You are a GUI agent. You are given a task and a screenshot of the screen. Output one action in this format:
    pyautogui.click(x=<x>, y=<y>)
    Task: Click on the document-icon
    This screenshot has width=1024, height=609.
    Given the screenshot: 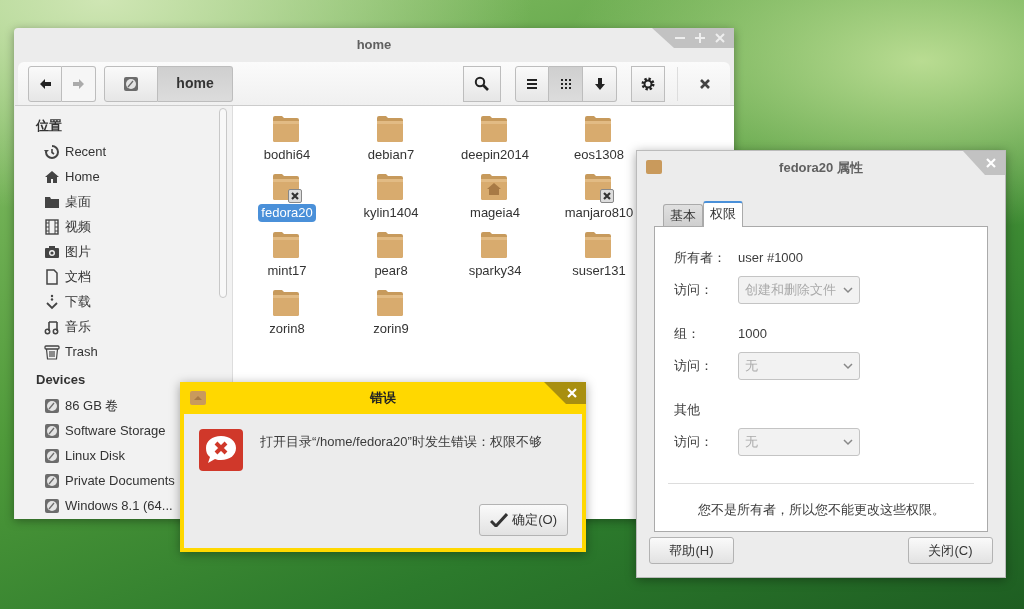 What is the action you would take?
    pyautogui.click(x=52, y=277)
    